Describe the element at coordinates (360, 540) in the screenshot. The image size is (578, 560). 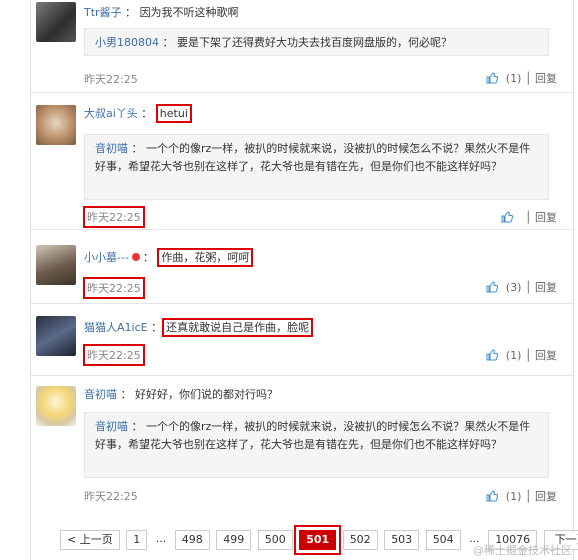
I see `page-button: 502` at that location.